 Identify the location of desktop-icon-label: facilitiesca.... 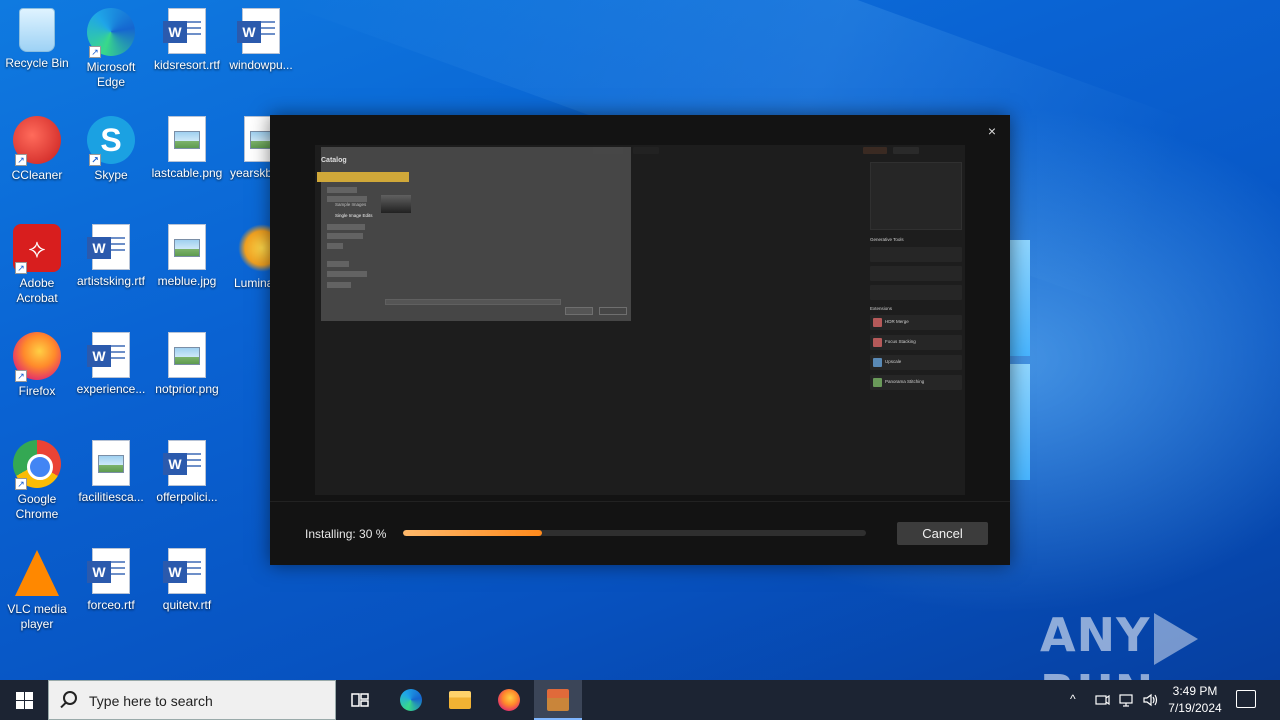
(111, 497).